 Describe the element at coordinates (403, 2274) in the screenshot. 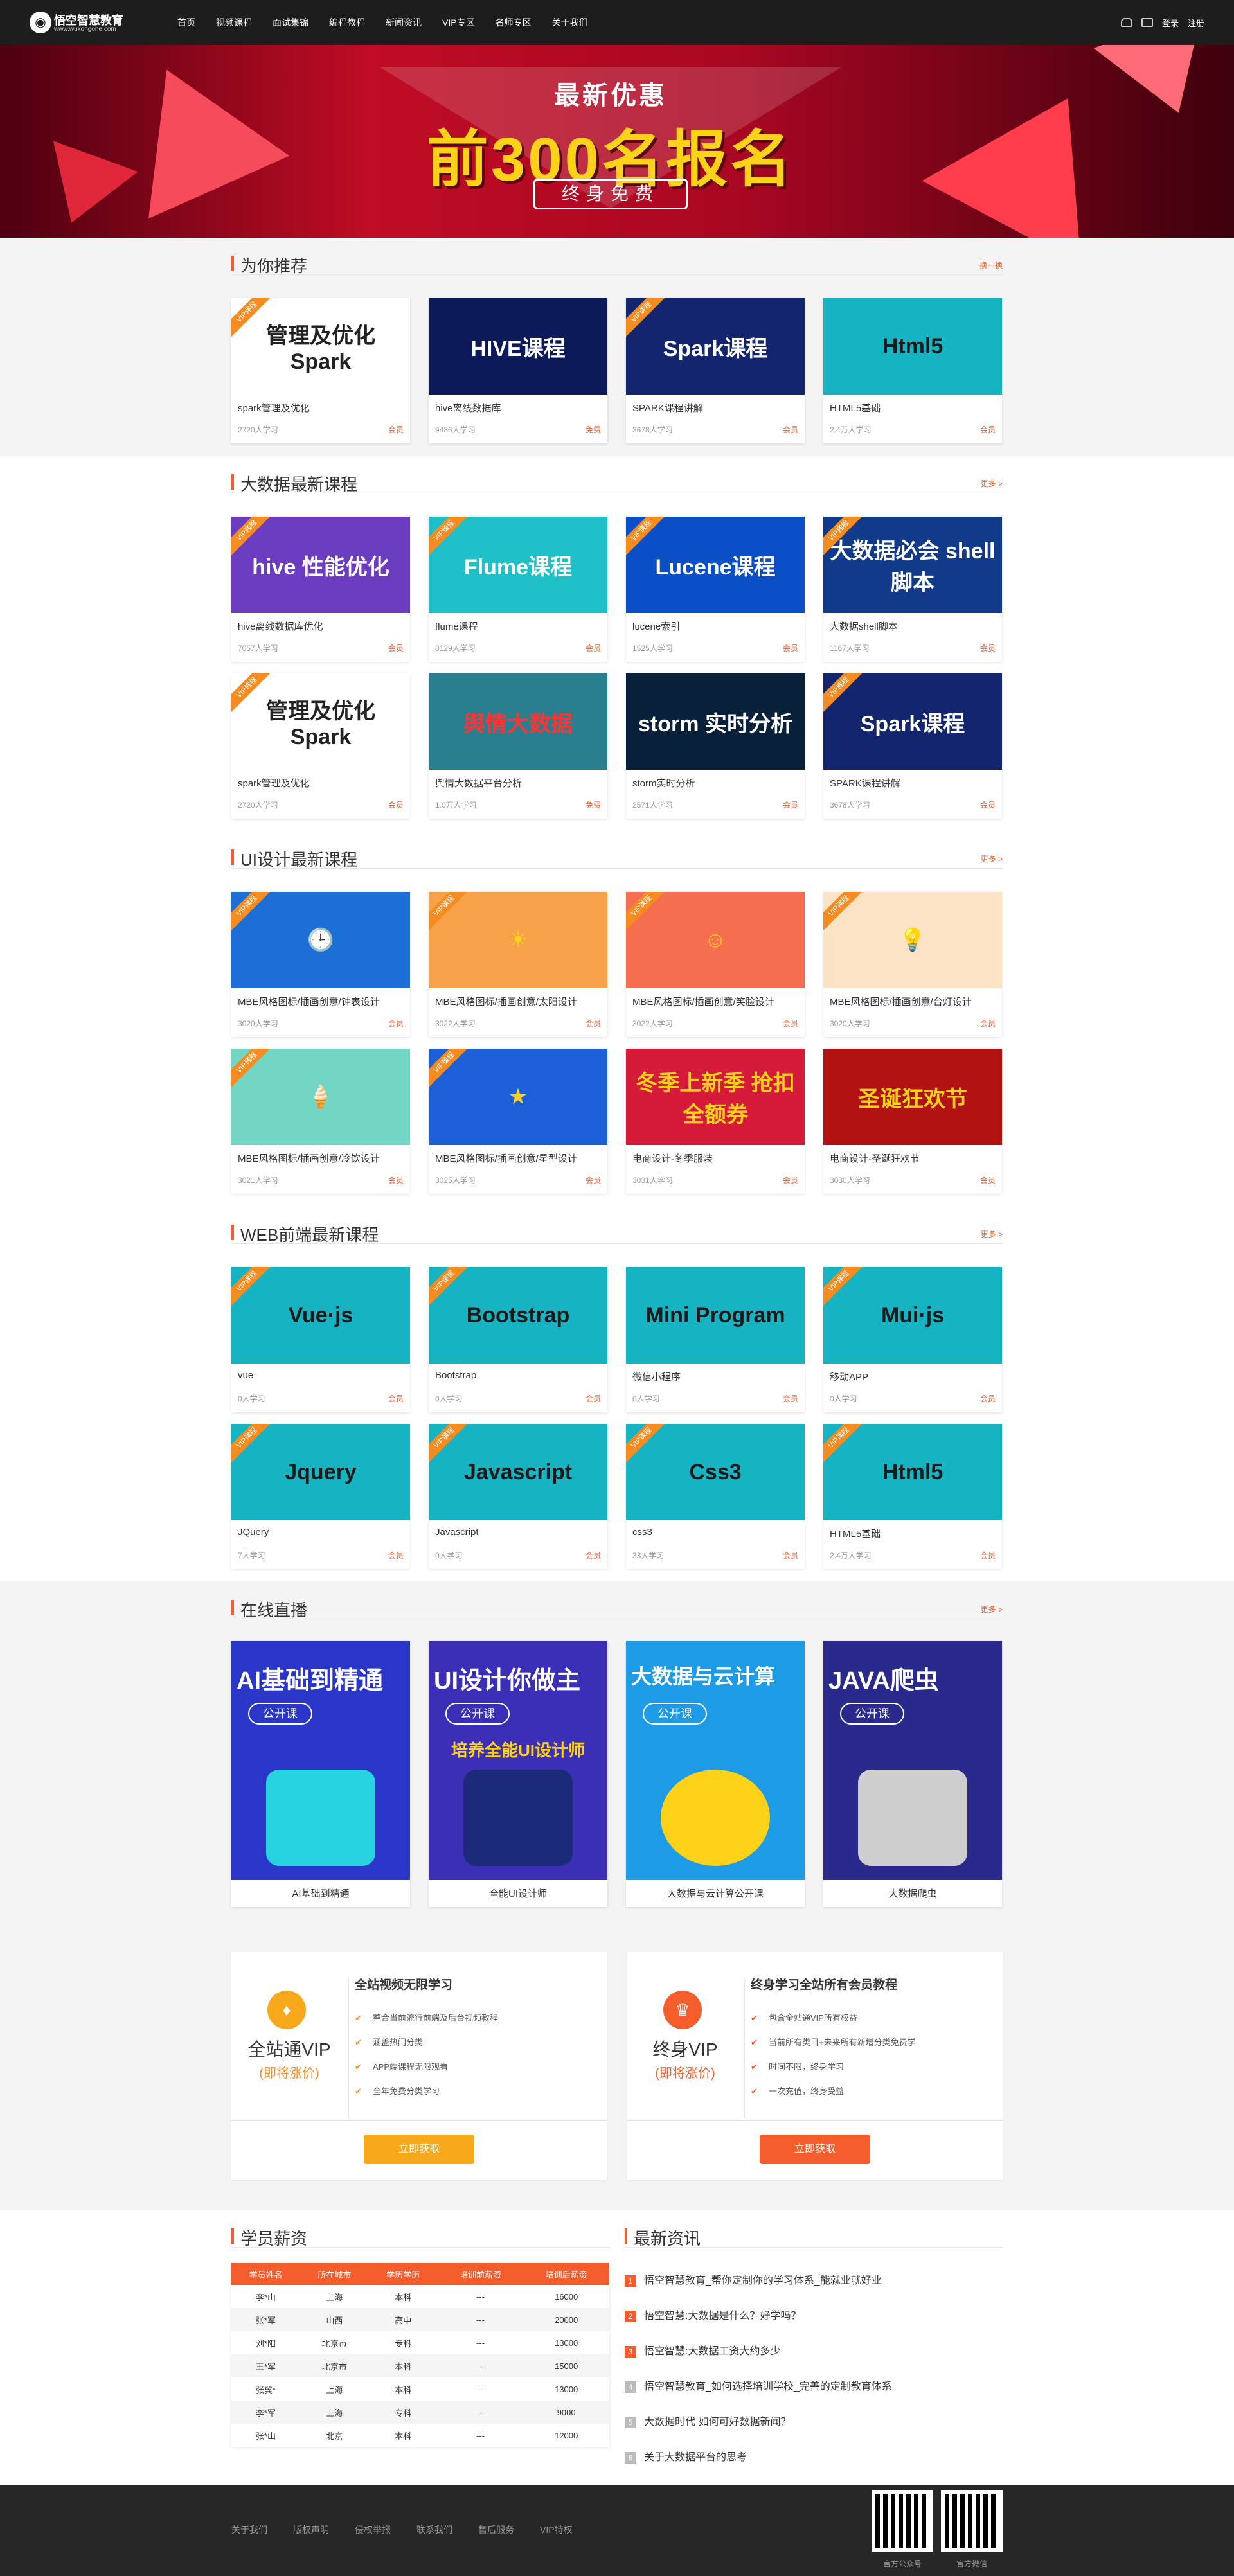

I see `column-header: 学历学历` at that location.